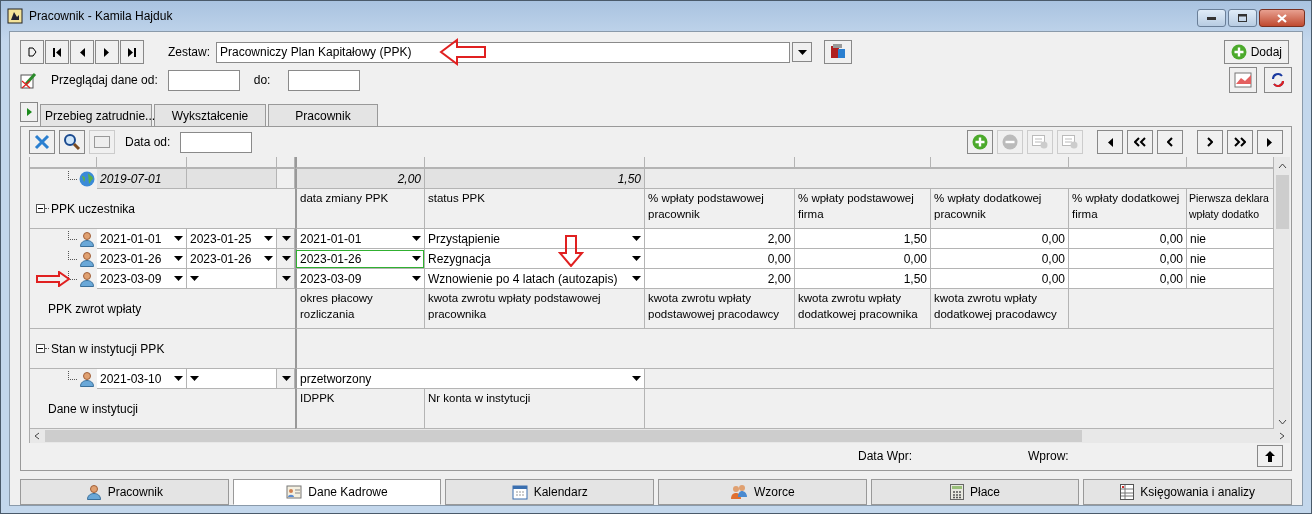  Describe the element at coordinates (1170, 142) in the screenshot. I see `column-left-button` at that location.